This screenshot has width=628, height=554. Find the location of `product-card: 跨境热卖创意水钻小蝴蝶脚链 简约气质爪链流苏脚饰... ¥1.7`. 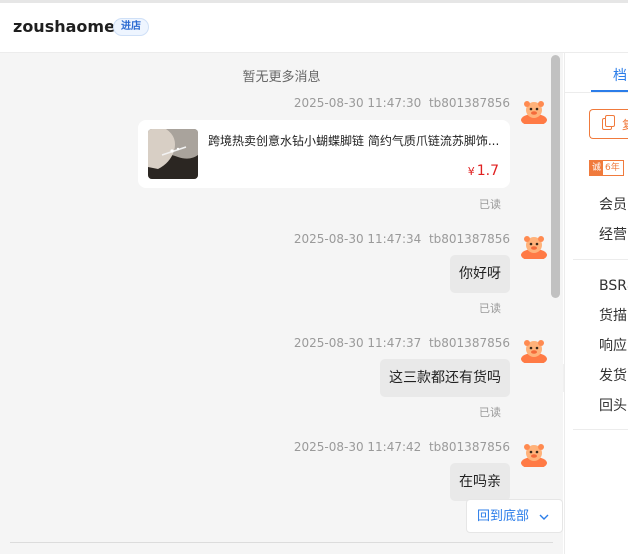

product-card: 跨境热卖创意水钻小蝴蝶脚链 简约气质爪链流苏脚饰... ¥1.7 is located at coordinates (324, 154).